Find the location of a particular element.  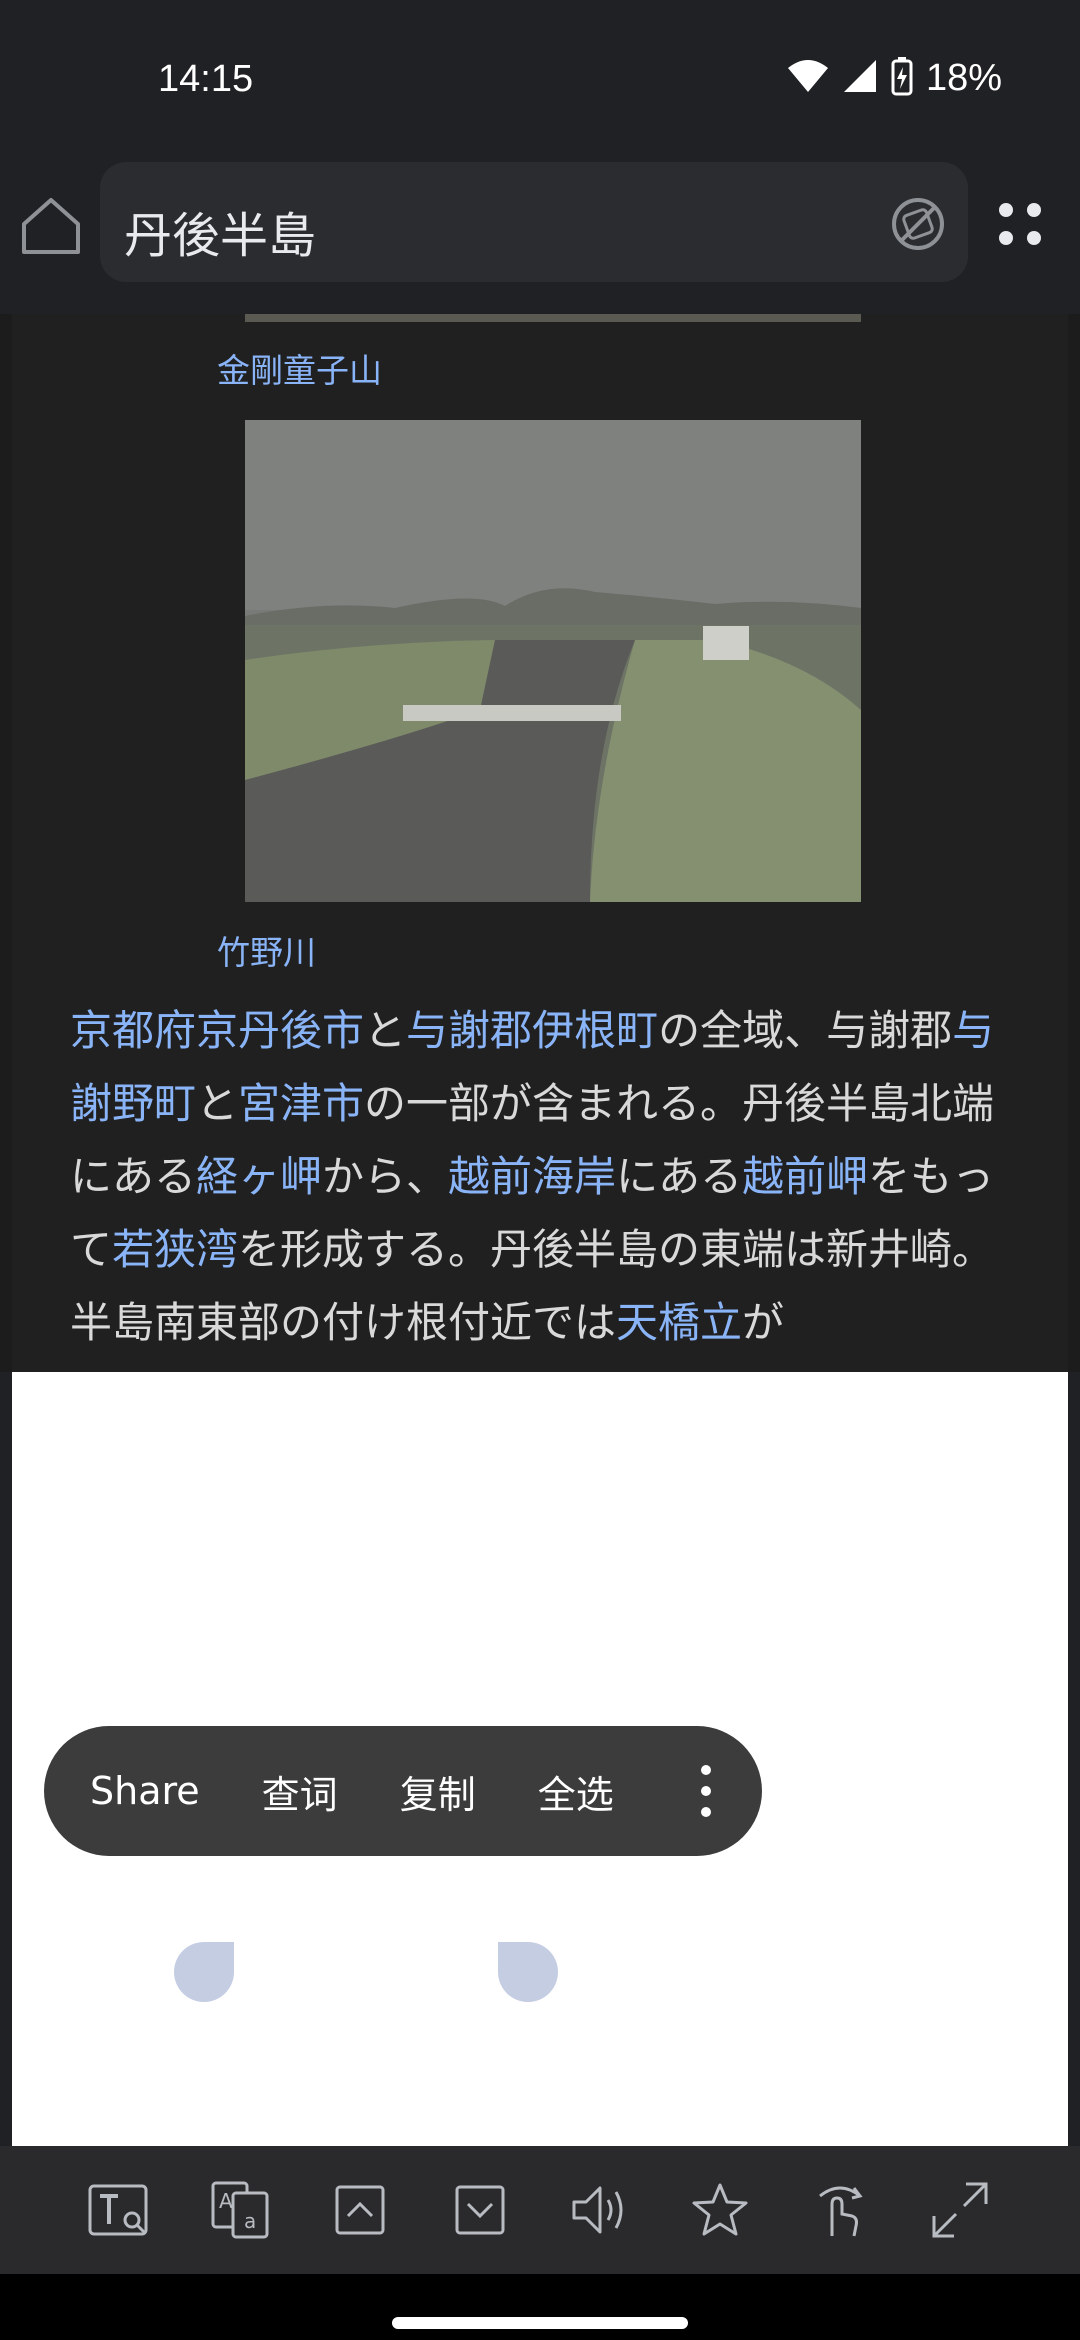

battery-charging-icon is located at coordinates (902, 78).